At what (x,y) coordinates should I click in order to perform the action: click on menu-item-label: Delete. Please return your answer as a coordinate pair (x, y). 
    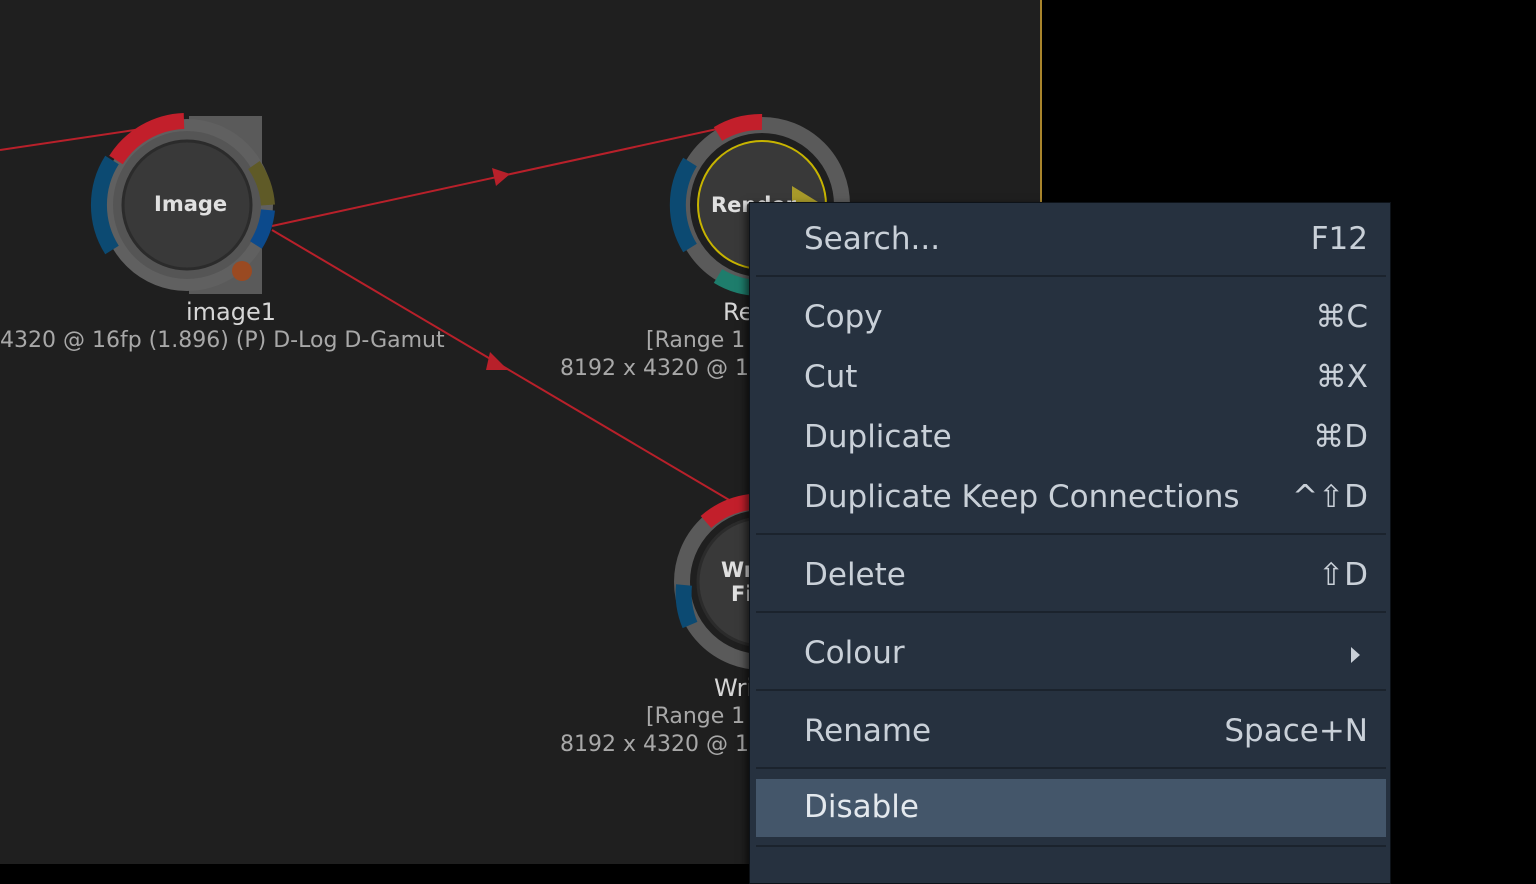
    Looking at the image, I should click on (855, 575).